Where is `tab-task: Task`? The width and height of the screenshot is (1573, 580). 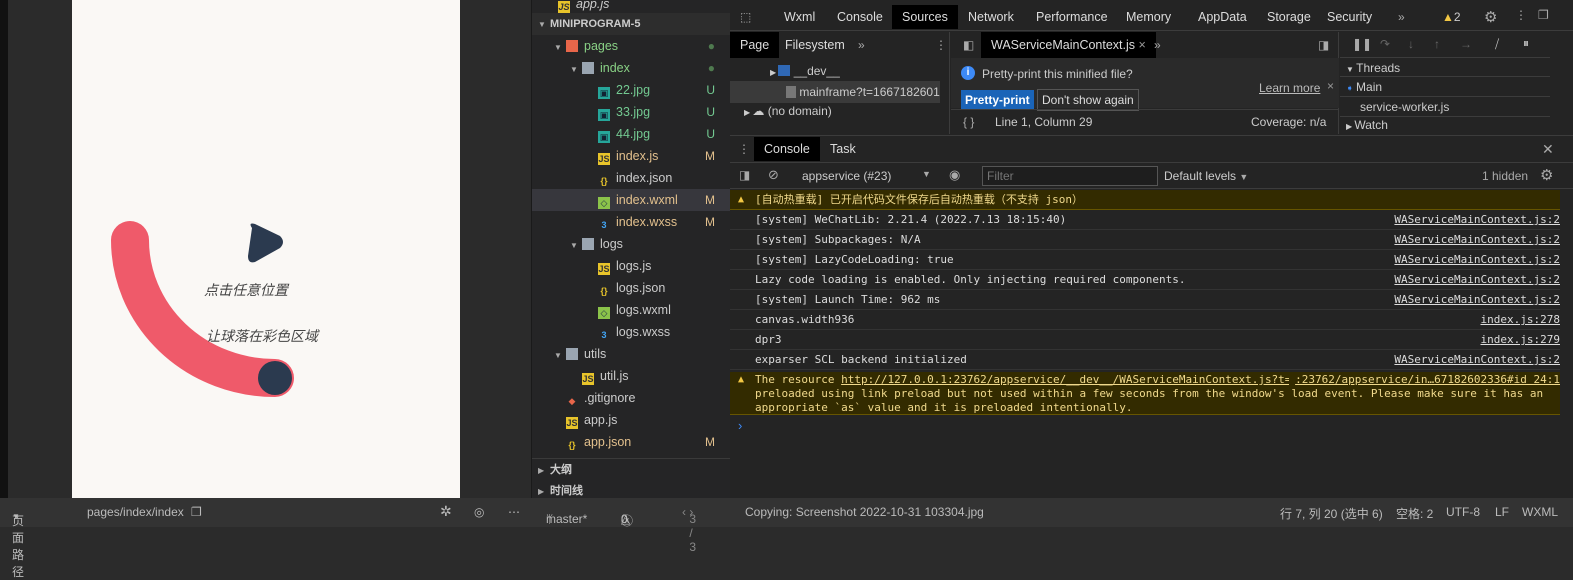
tab-task: Task is located at coordinates (843, 149).